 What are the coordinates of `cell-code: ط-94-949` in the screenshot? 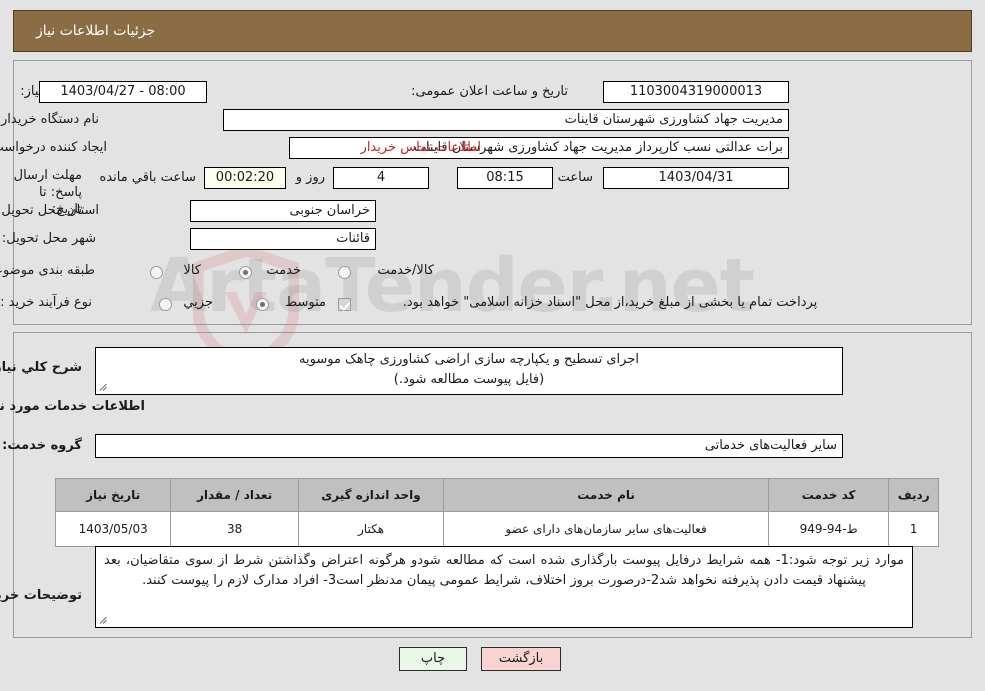 It's located at (828, 529).